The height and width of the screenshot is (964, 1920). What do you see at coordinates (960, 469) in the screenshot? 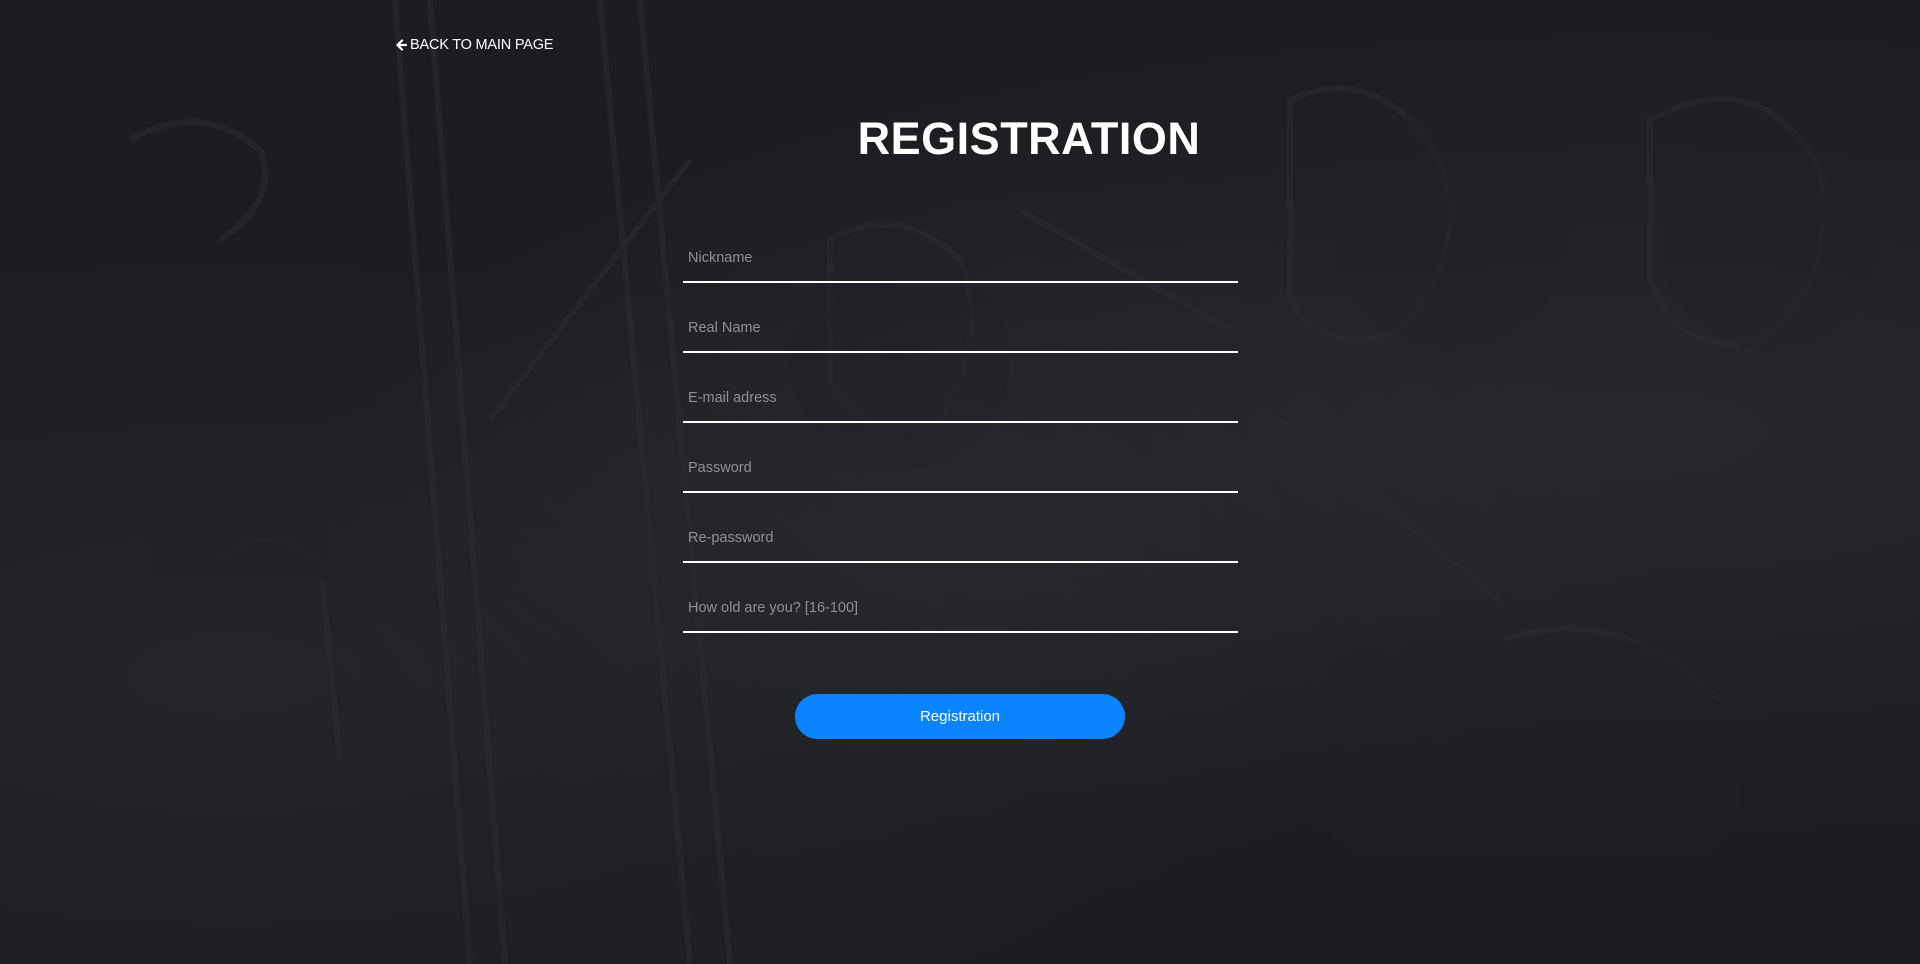
I see `password-input` at bounding box center [960, 469].